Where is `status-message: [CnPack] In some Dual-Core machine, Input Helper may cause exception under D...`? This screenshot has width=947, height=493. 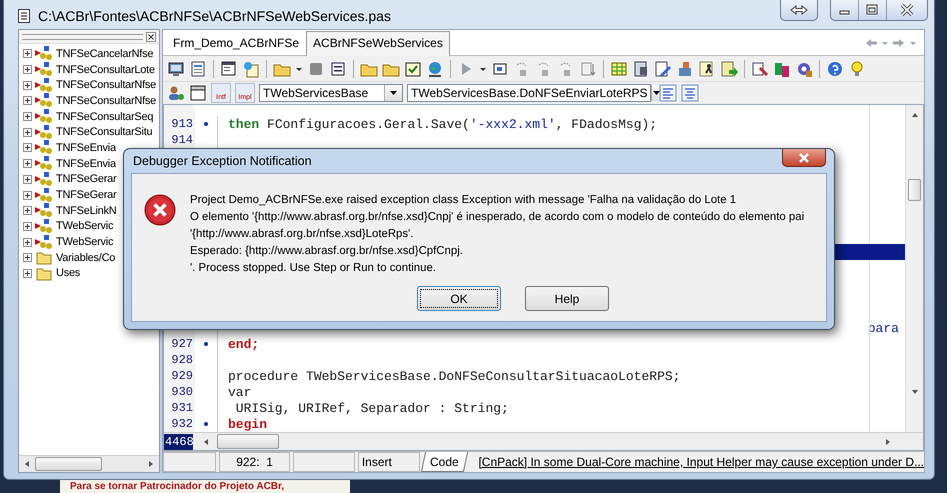 status-message: [CnPack] In some Dual-Core machine, Input Helper may cause exception under D... is located at coordinates (701, 462).